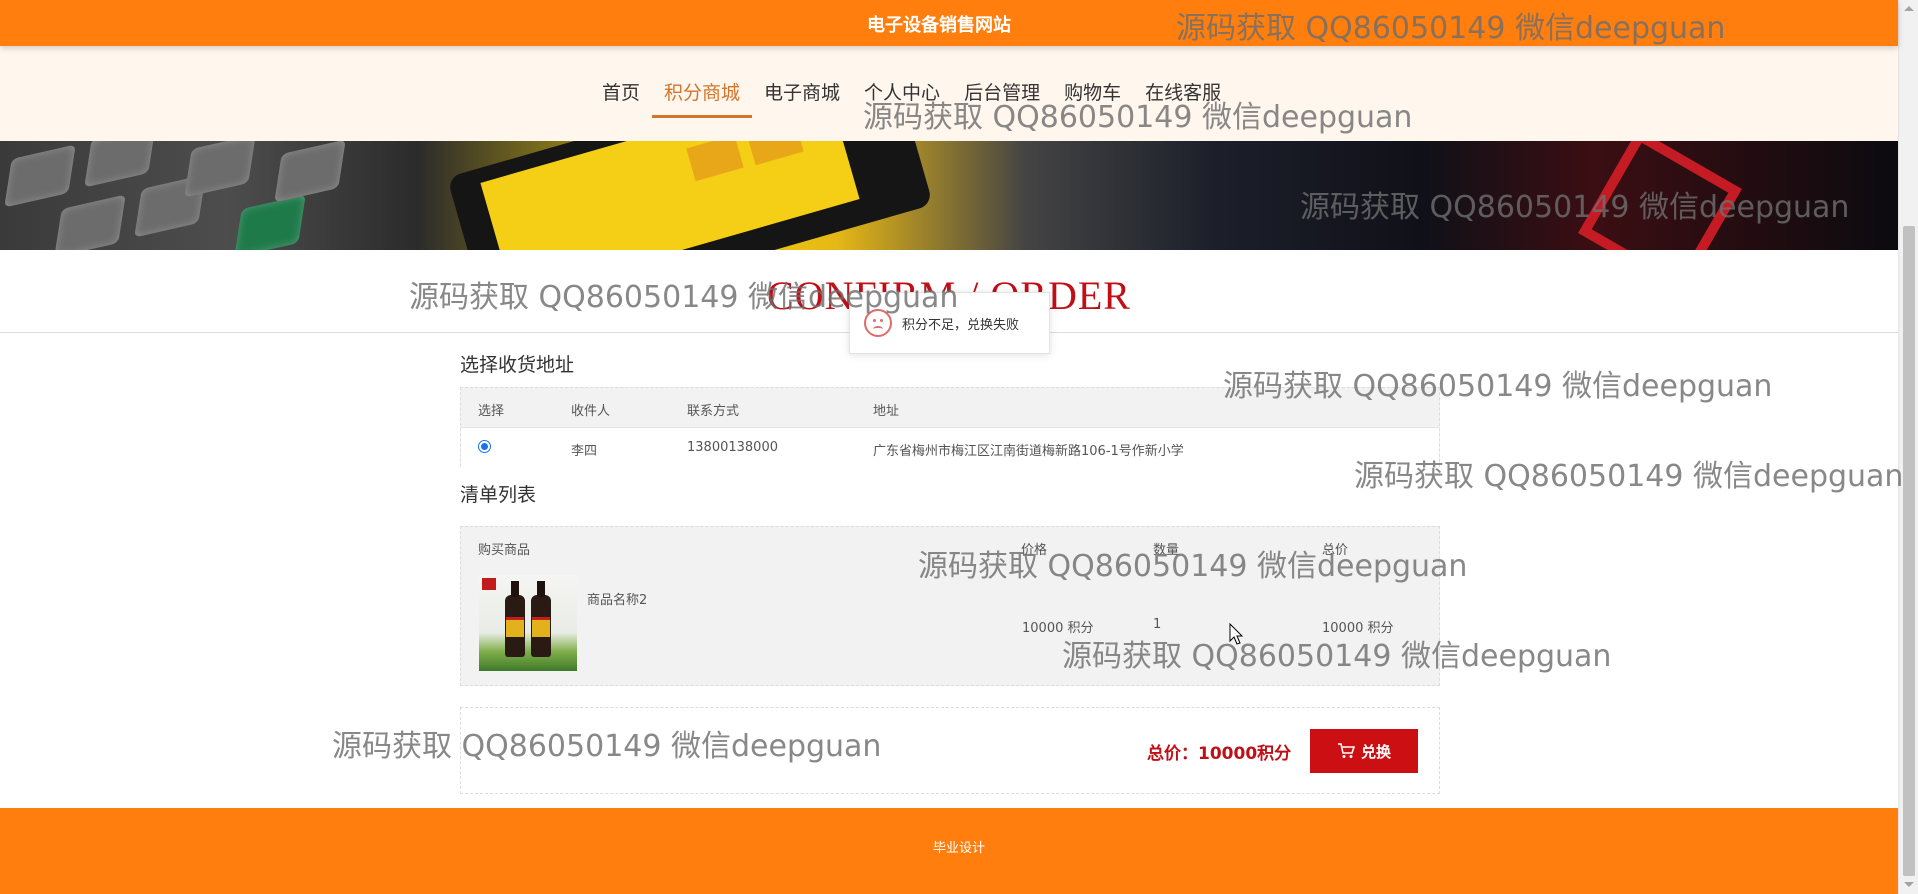 This screenshot has width=1918, height=894. I want to click on mouse-cursor-icon, so click(1236, 634).